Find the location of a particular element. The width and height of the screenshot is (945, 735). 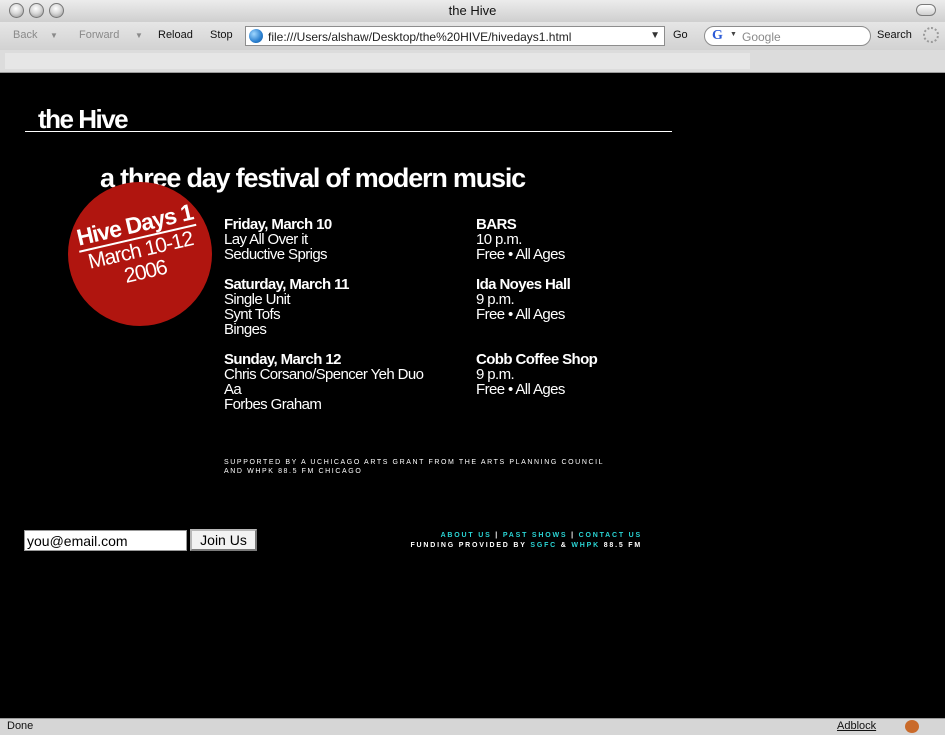

about-us-link: About Us is located at coordinates (466, 535).